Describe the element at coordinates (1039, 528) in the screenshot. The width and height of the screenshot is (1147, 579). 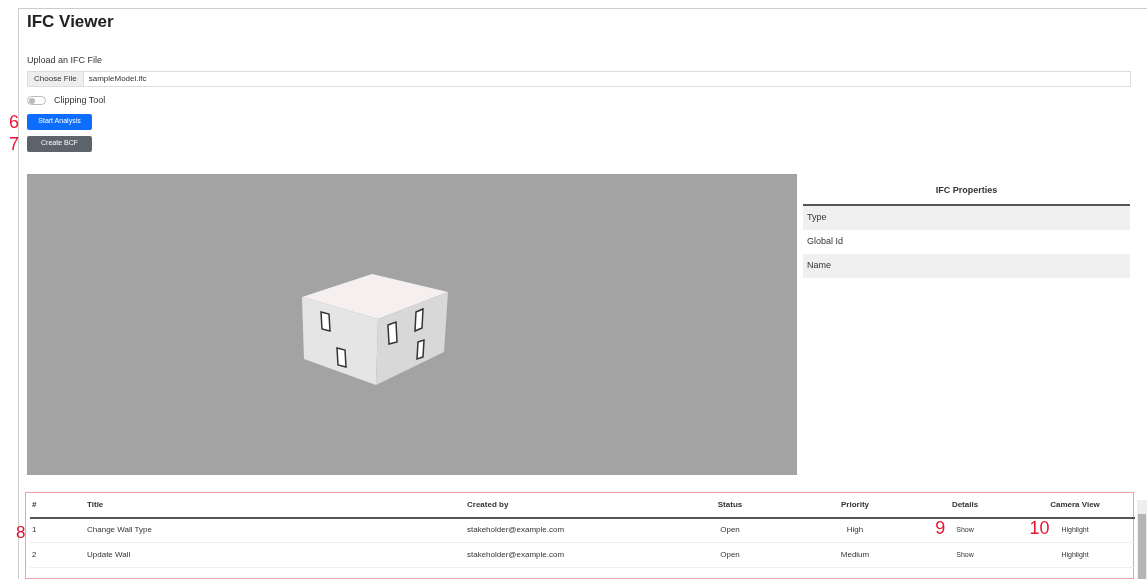
I see `annotation-number: 10` at that location.